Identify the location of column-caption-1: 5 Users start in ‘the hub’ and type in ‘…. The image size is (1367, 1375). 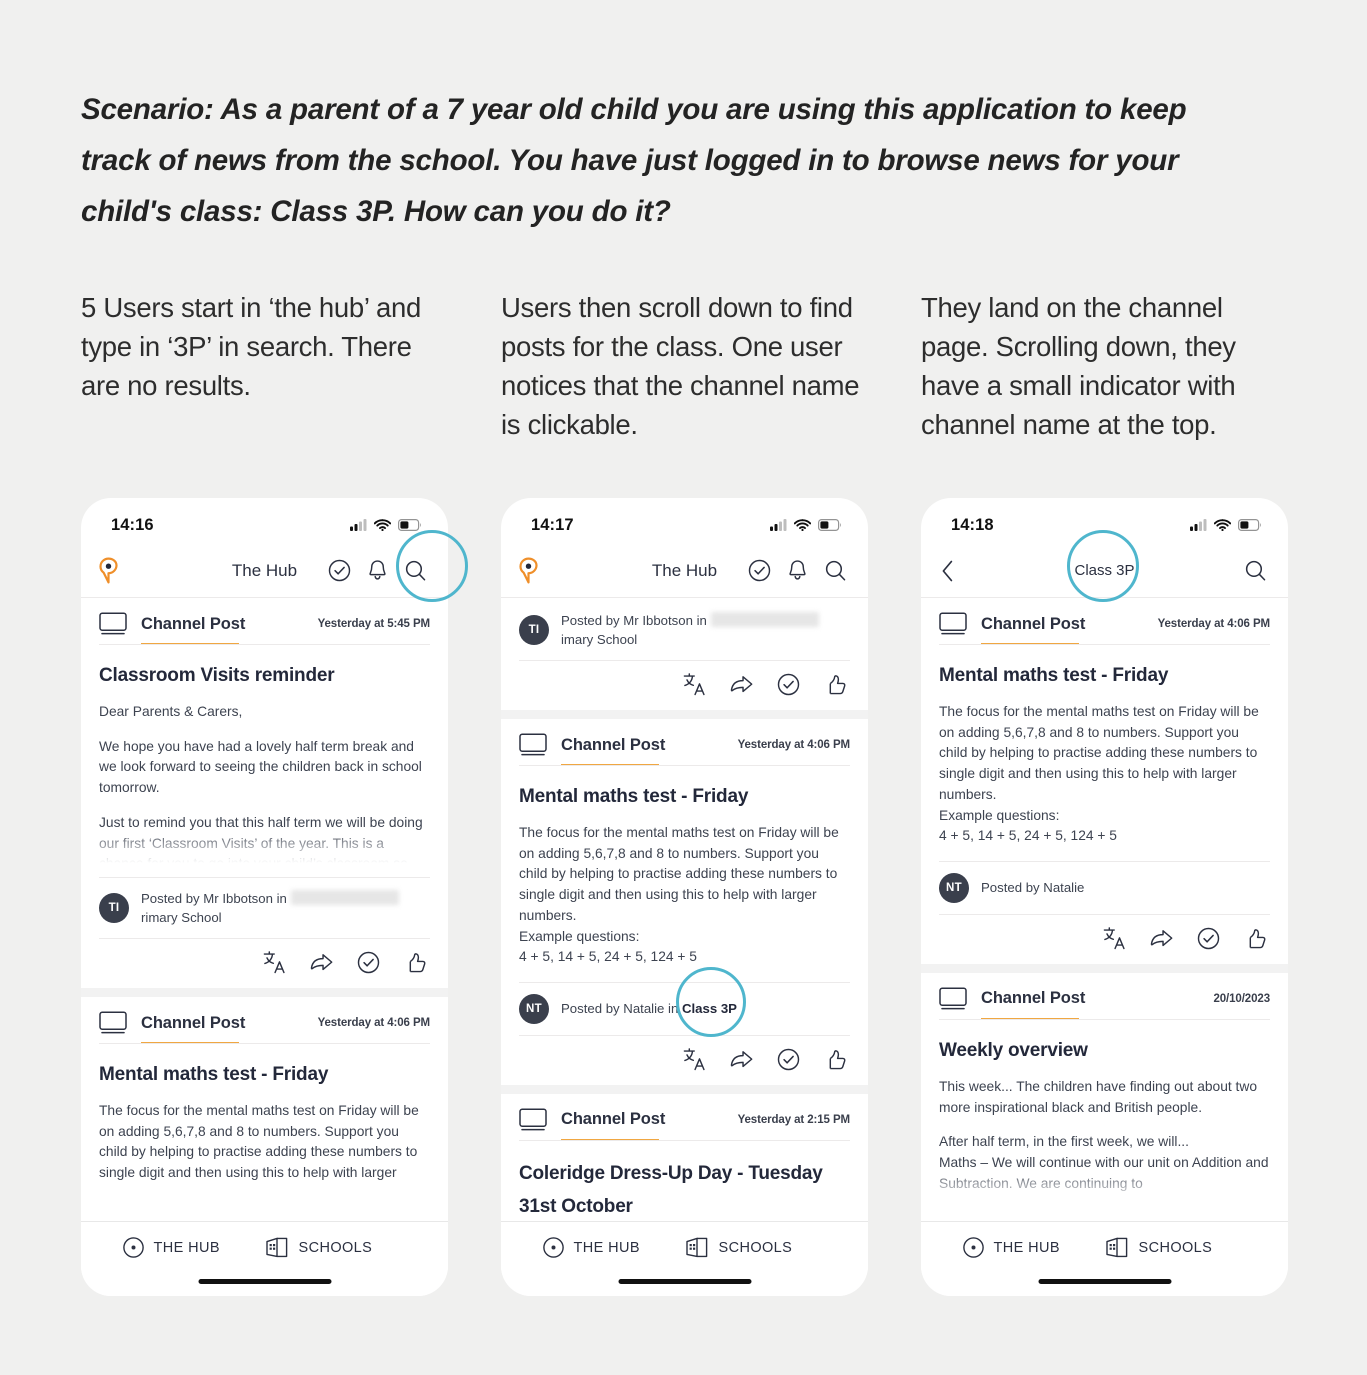
(251, 346).